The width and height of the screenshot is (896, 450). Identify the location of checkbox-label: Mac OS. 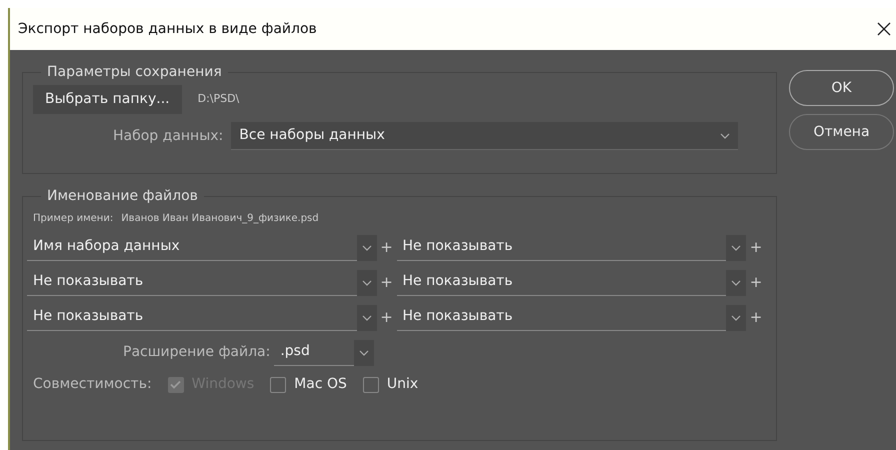
(320, 384).